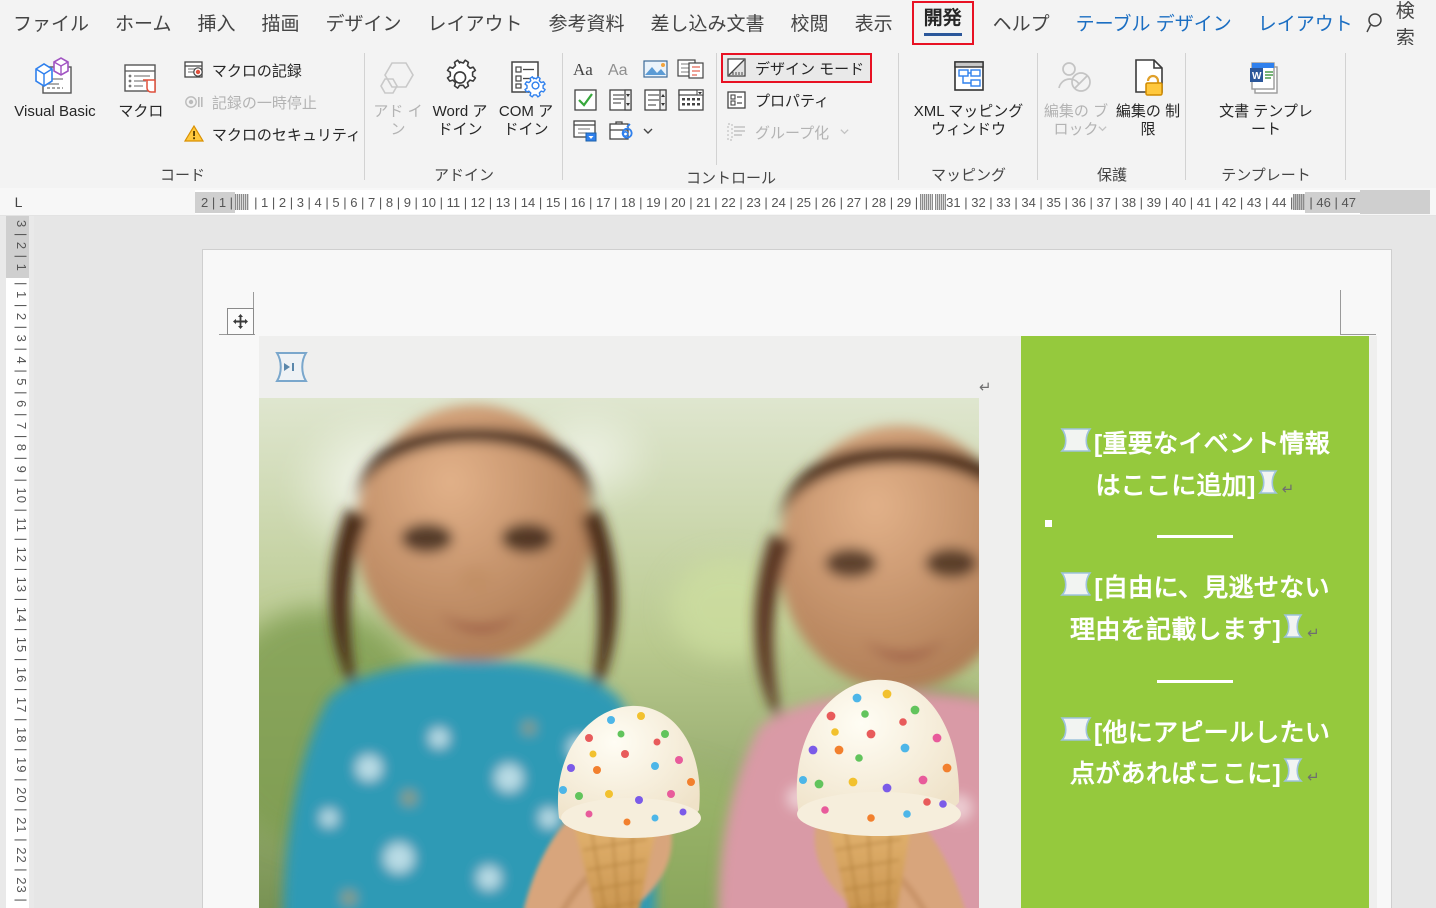 The height and width of the screenshot is (908, 1436). What do you see at coordinates (586, 131) in the screenshot?
I see `repeating-section-content-control-icon` at bounding box center [586, 131].